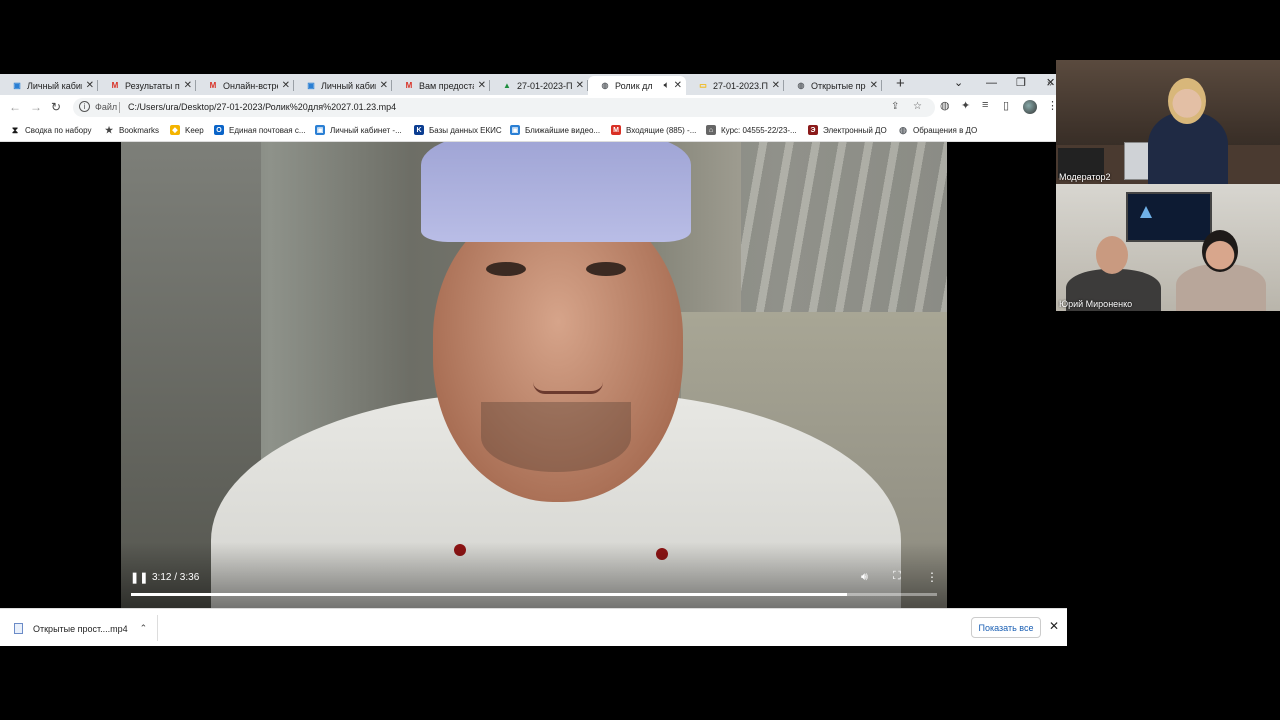 The width and height of the screenshot is (1280, 720). What do you see at coordinates (945, 105) in the screenshot?
I see `translate-icon: ◍` at bounding box center [945, 105].